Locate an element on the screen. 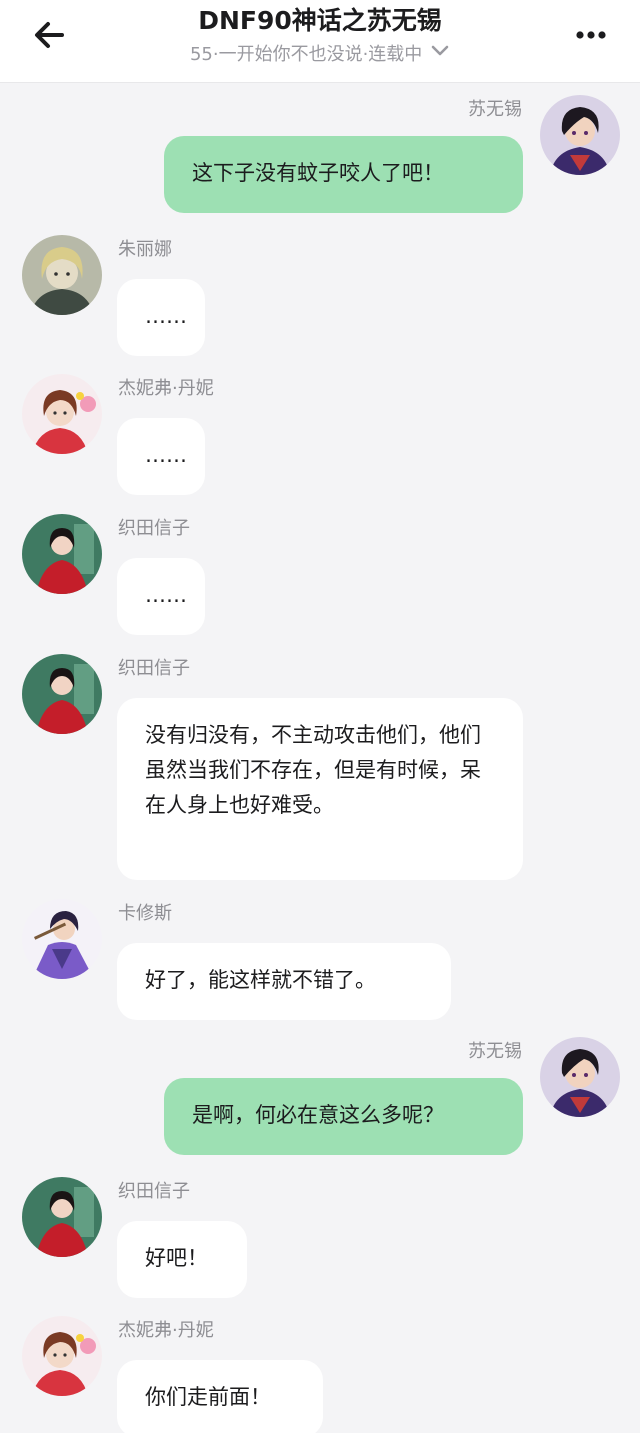 This screenshot has width=640, height=1433. chevron-down-icon is located at coordinates (440, 53).